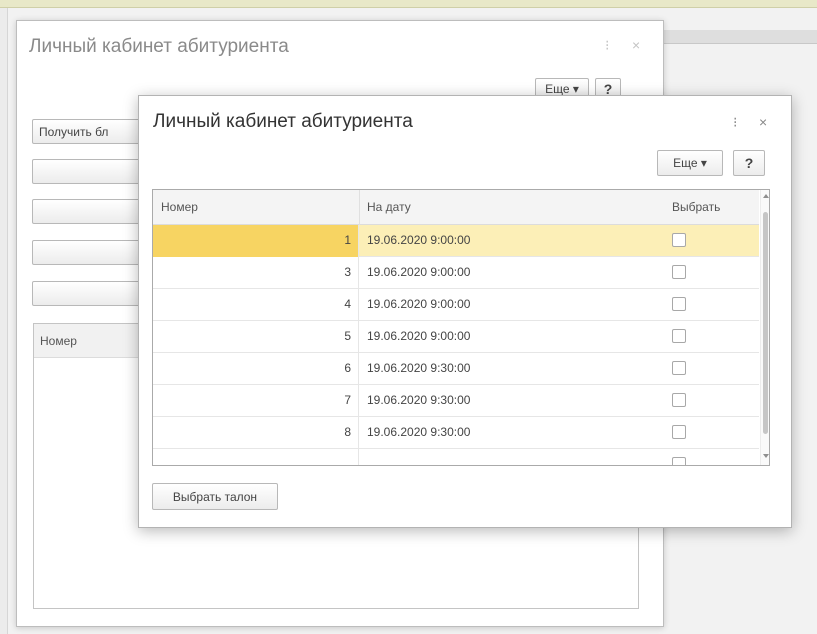  I want to click on table-row: 8 19.06.2020 9:30:00, so click(456, 433).